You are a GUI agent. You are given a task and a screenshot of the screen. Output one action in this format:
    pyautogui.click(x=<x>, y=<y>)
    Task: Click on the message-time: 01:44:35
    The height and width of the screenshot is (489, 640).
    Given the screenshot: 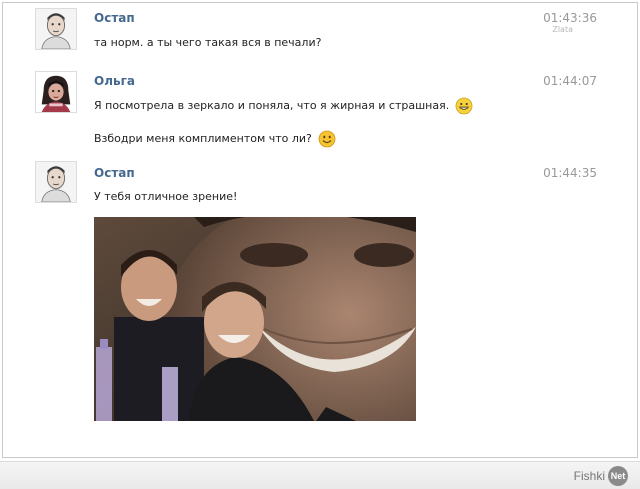 What is the action you would take?
    pyautogui.click(x=570, y=173)
    